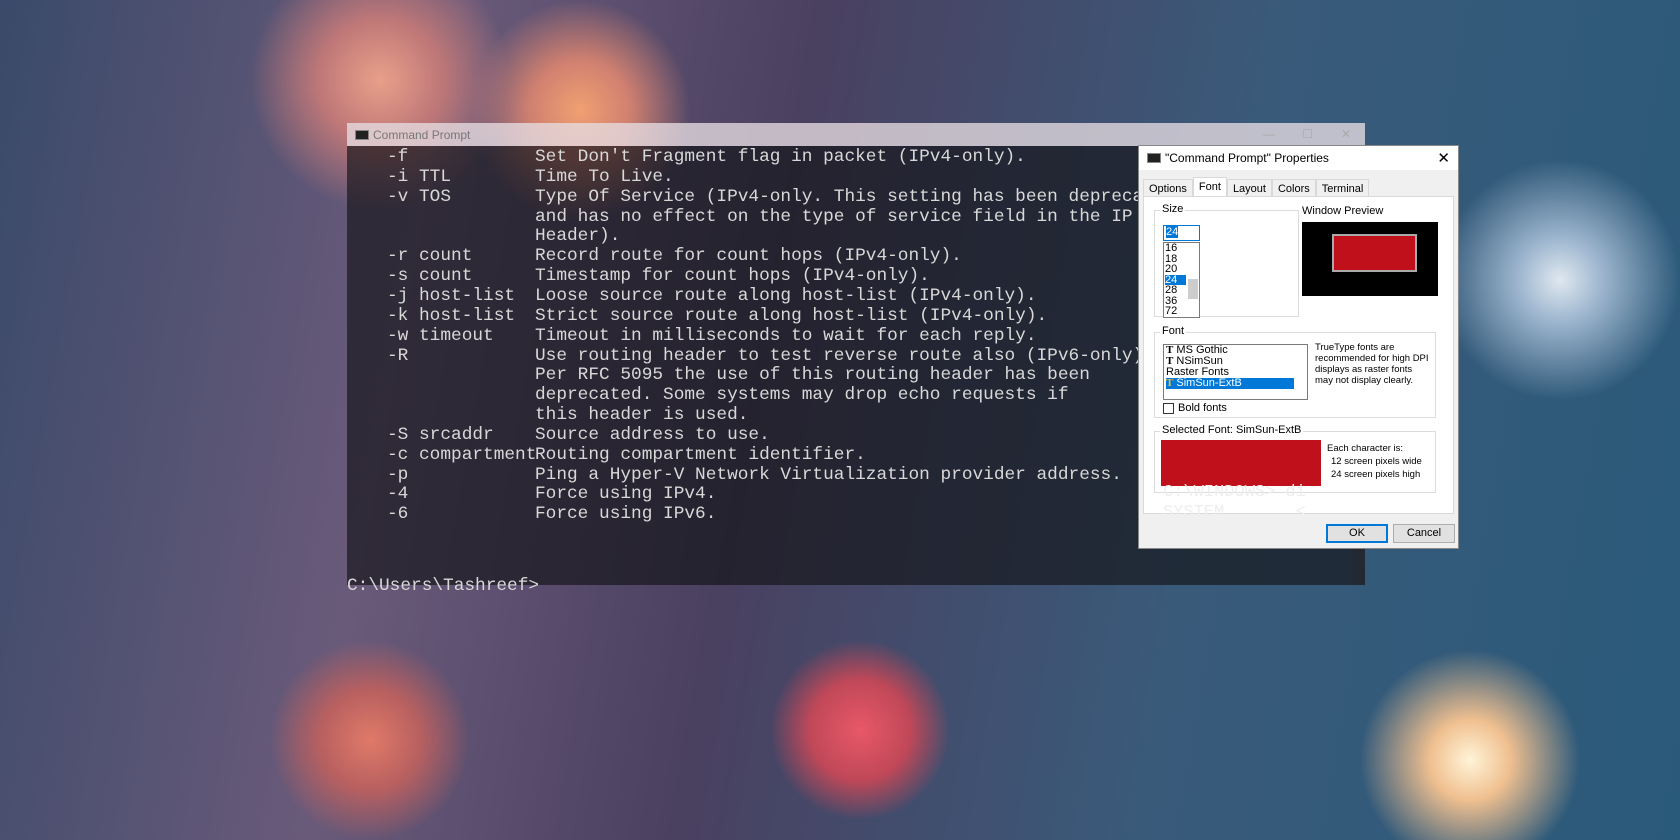  What do you see at coordinates (1443, 158) in the screenshot?
I see `close-icon: ✕` at bounding box center [1443, 158].